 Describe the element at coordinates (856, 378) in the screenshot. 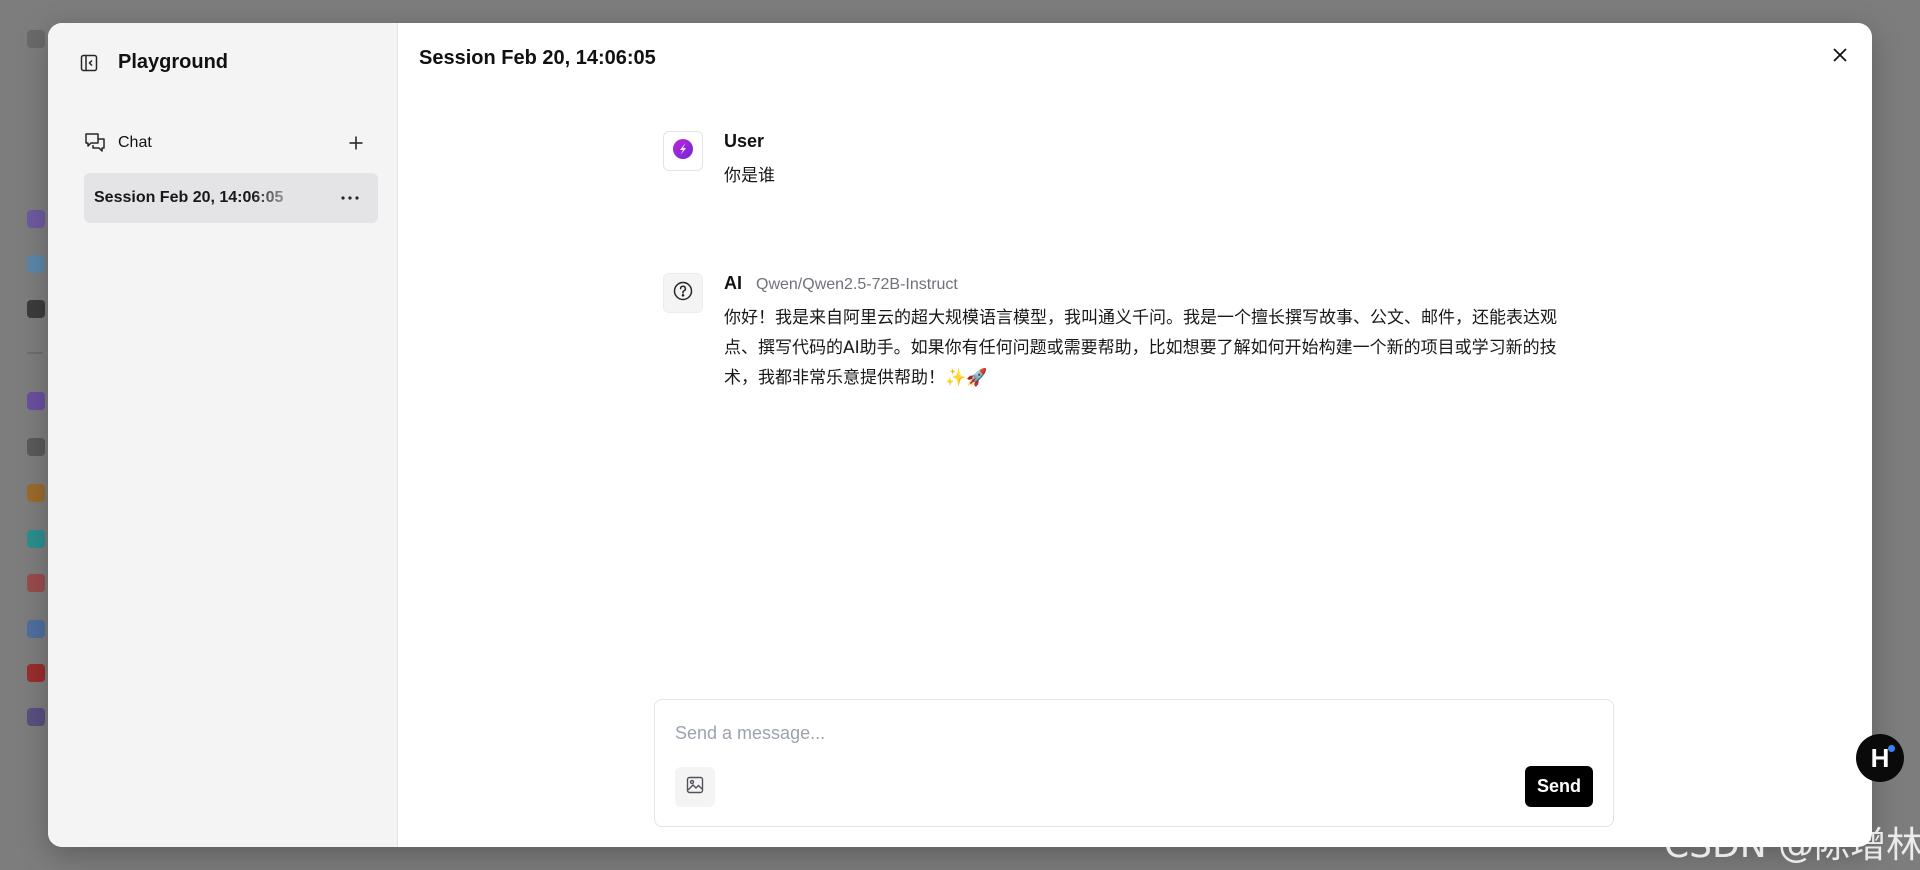

I see `message-line: 术，我都非常乐意提供帮助！✨🚀` at that location.